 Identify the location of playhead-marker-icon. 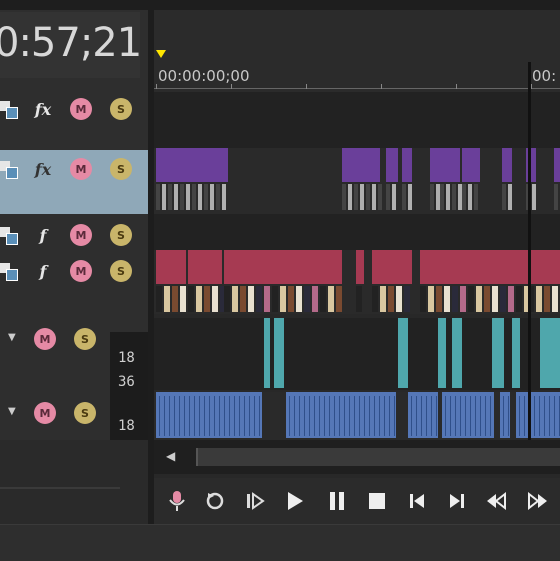
(161, 54).